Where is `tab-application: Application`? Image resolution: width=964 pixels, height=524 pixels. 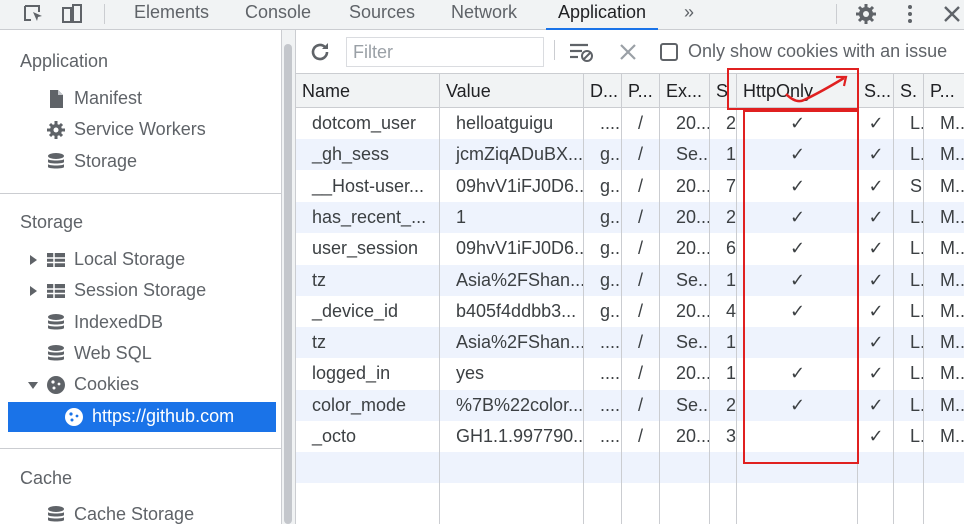
tab-application: Application is located at coordinates (602, 15).